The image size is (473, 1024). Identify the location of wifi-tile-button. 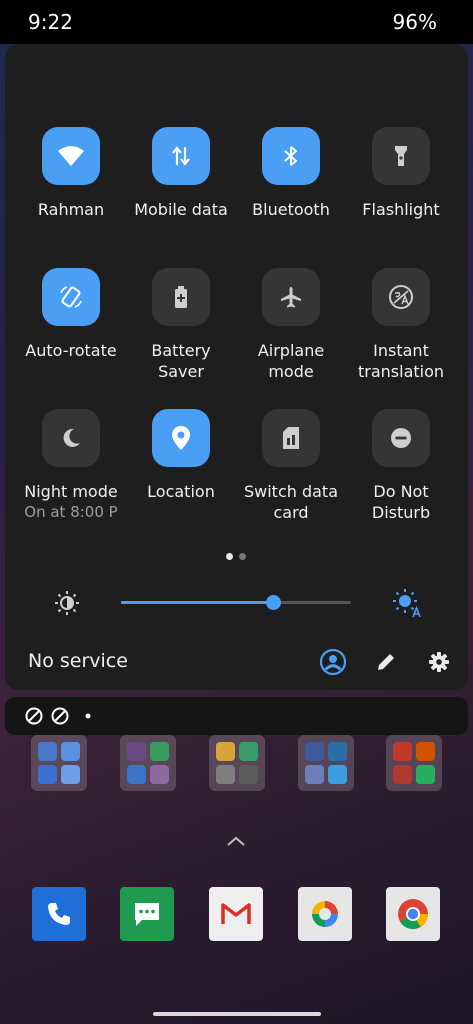
(71, 156).